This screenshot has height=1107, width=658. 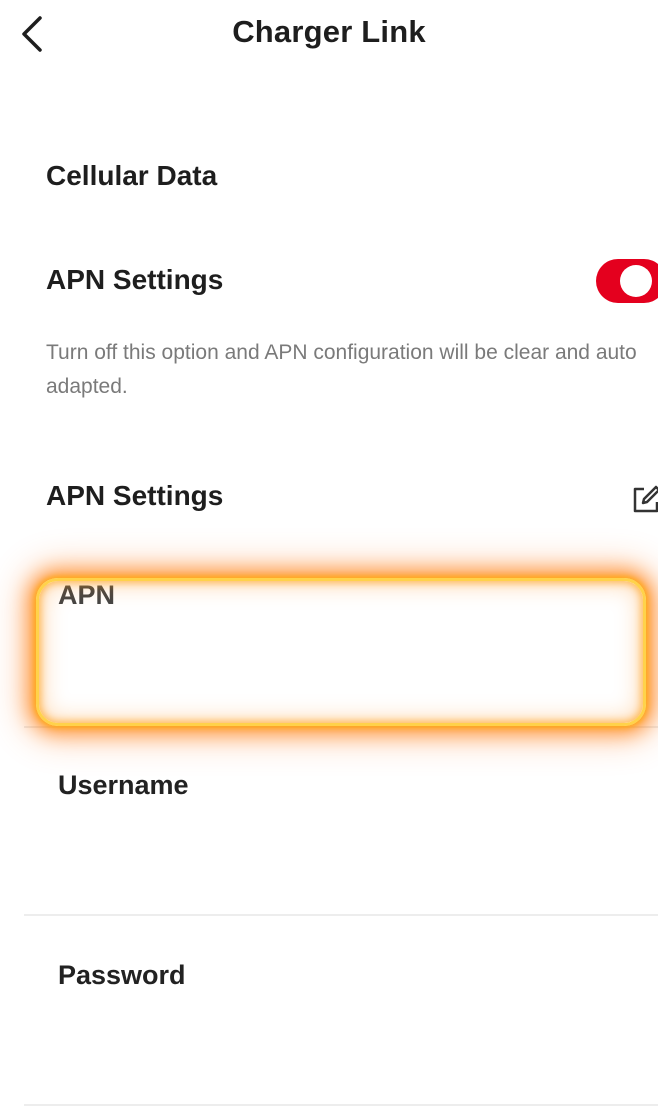 I want to click on section-title-cellular-data: Cellular Data, so click(x=132, y=175).